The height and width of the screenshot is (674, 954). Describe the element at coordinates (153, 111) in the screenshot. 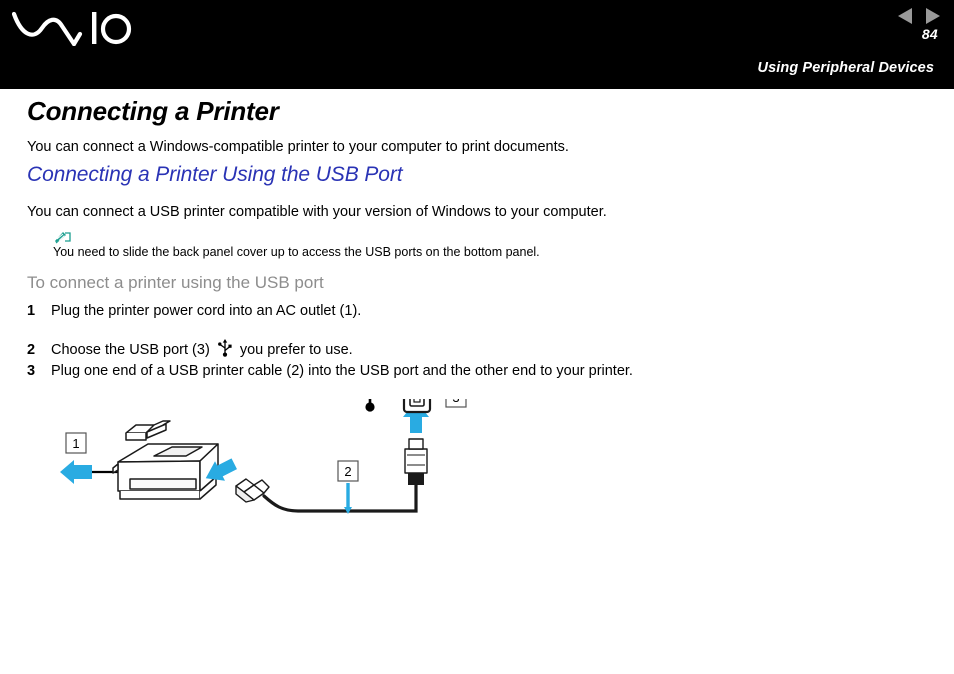

I see `page-title: Connecting a Printer` at that location.